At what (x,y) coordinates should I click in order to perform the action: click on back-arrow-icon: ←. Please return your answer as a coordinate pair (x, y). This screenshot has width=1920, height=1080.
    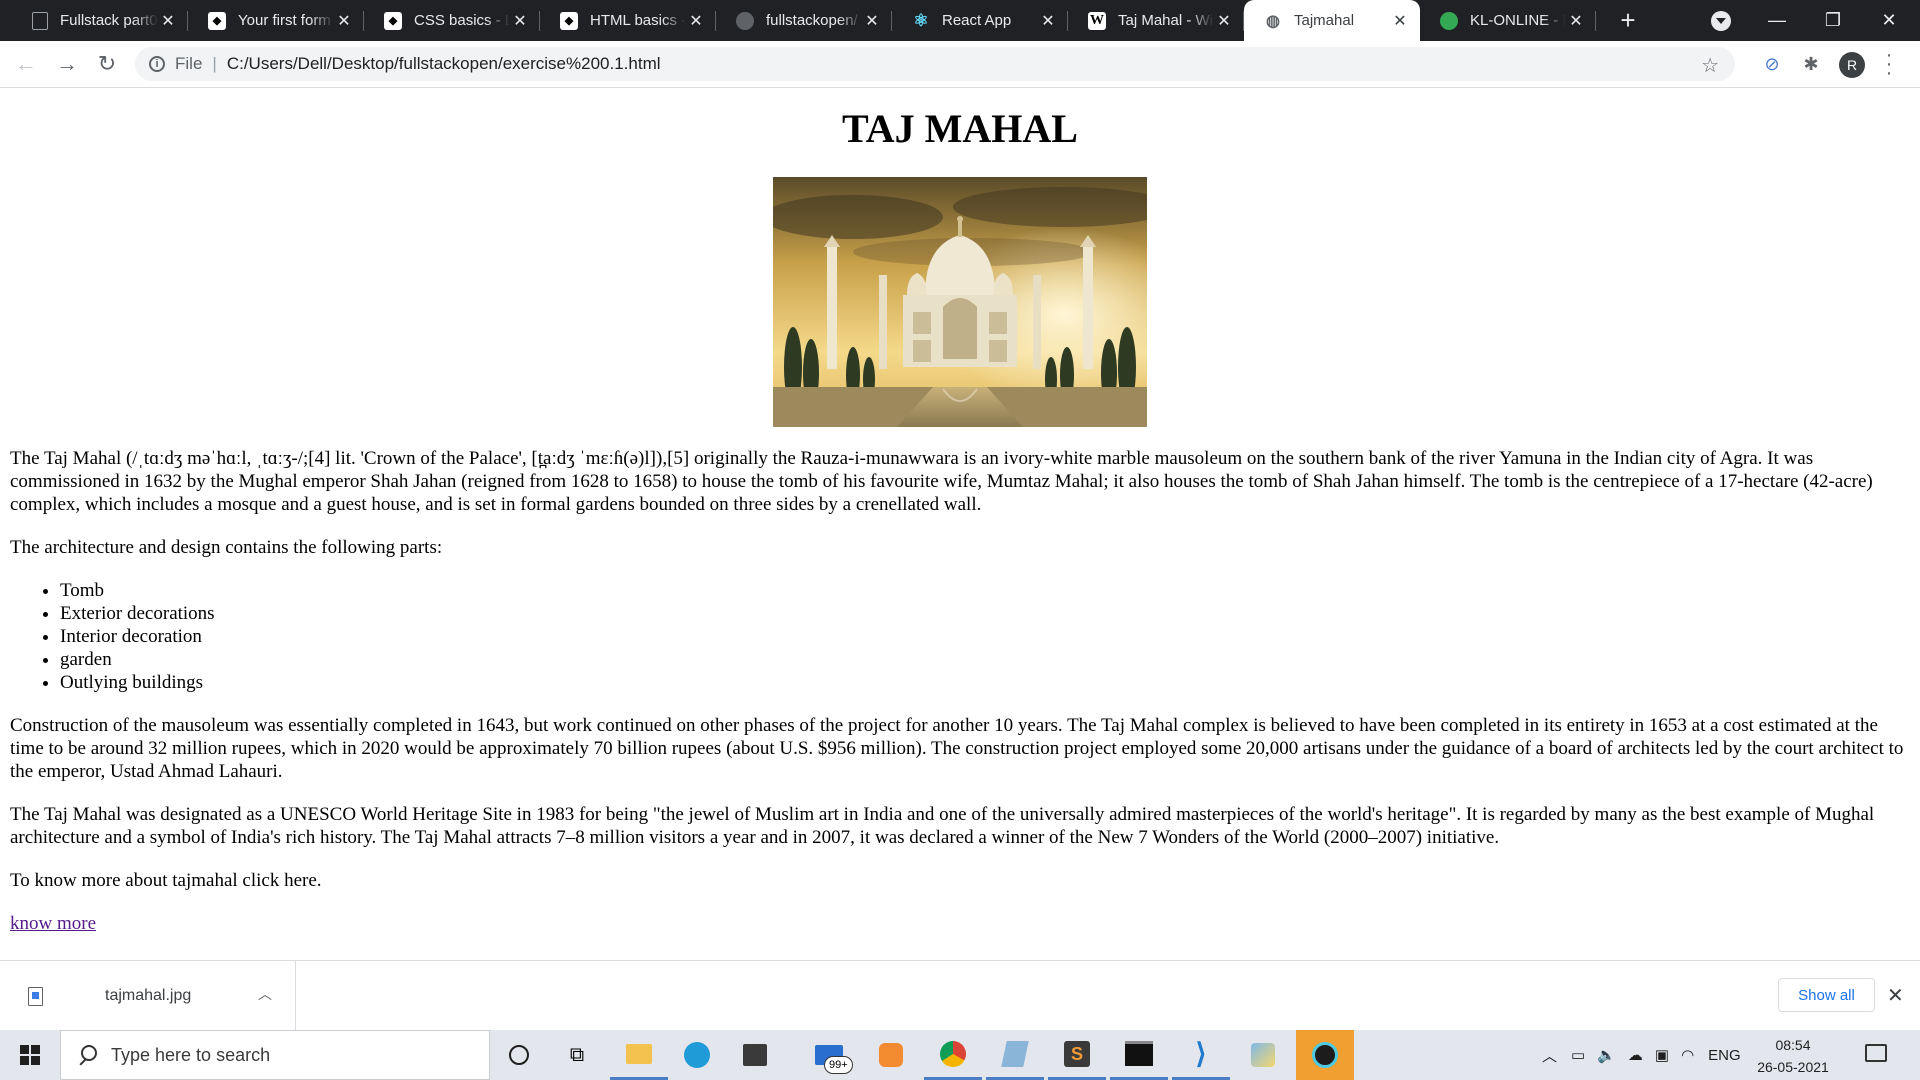
    Looking at the image, I should click on (26, 64).